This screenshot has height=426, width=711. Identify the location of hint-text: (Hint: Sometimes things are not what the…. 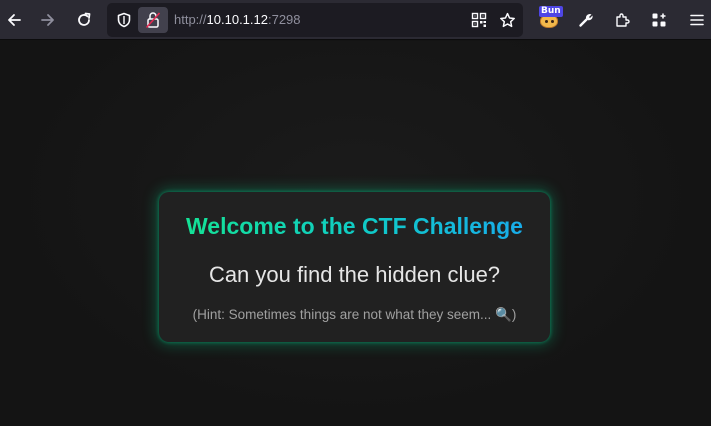
(354, 314).